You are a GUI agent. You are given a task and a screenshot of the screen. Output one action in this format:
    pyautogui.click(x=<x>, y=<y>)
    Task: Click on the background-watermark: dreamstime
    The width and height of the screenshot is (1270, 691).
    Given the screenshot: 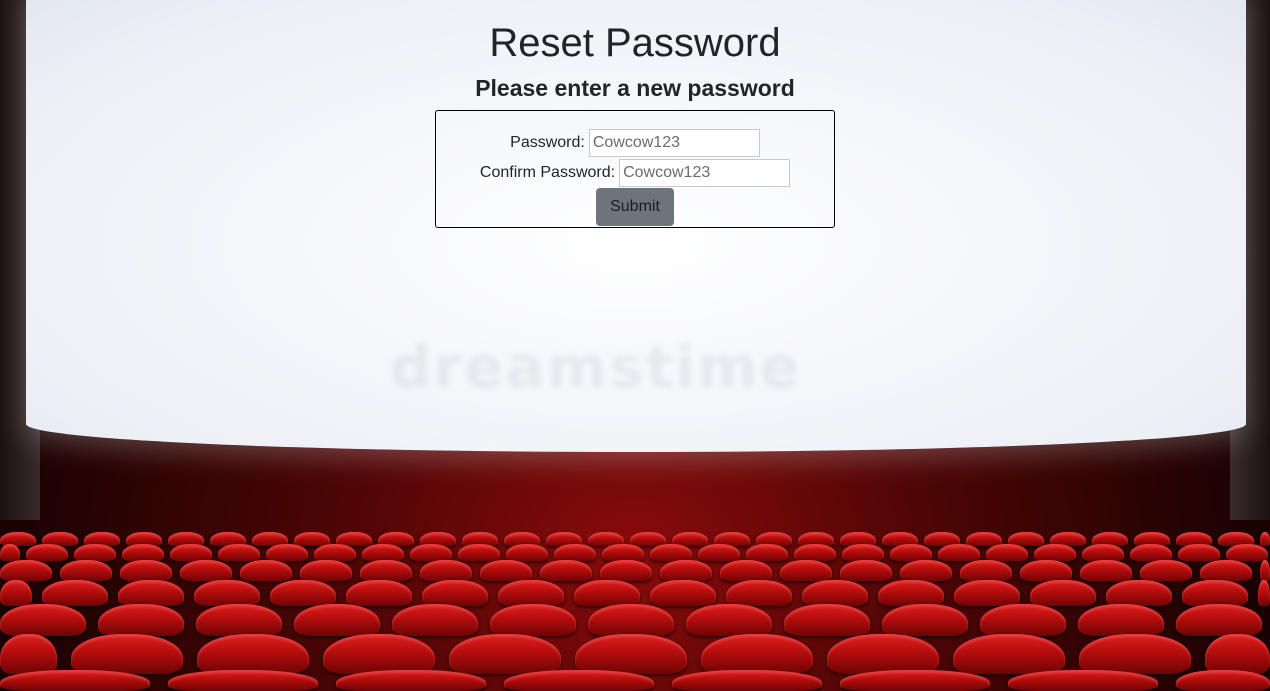 What is the action you would take?
    pyautogui.click(x=595, y=367)
    